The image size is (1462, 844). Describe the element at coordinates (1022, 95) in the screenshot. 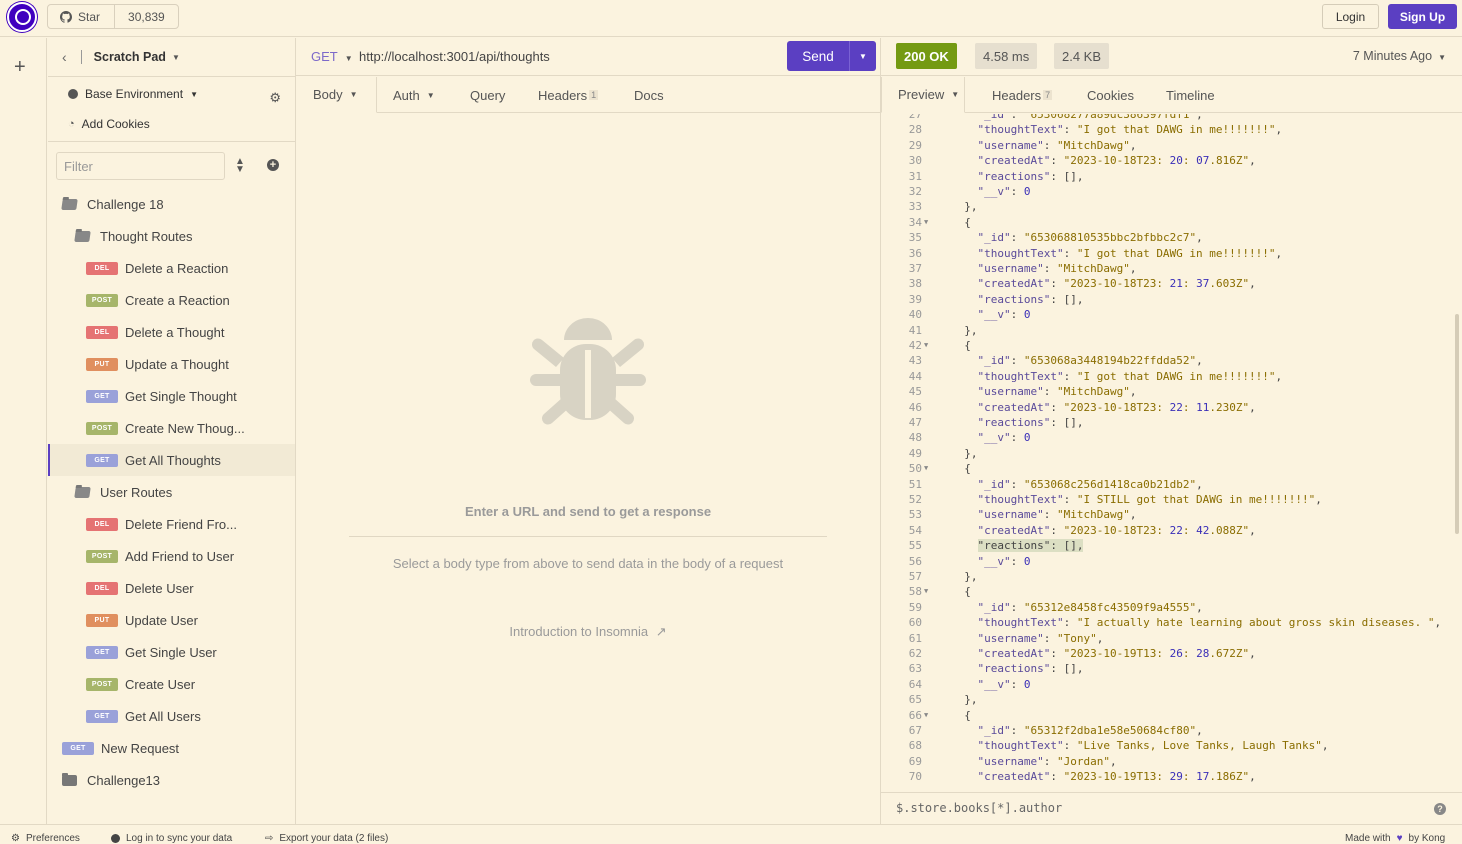

I see `tab-response-headers: Headers 7` at that location.